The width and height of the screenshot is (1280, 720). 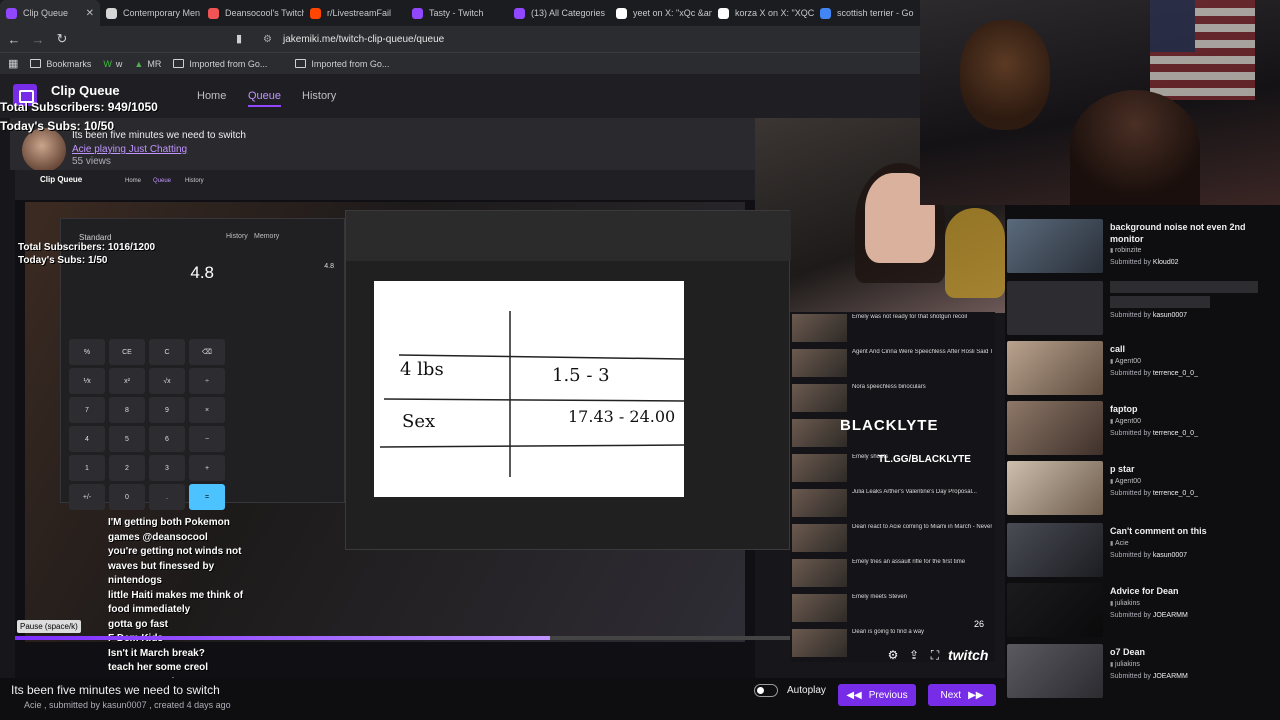 I want to click on browser-tab: (13) All Categories, so click(x=559, y=13).